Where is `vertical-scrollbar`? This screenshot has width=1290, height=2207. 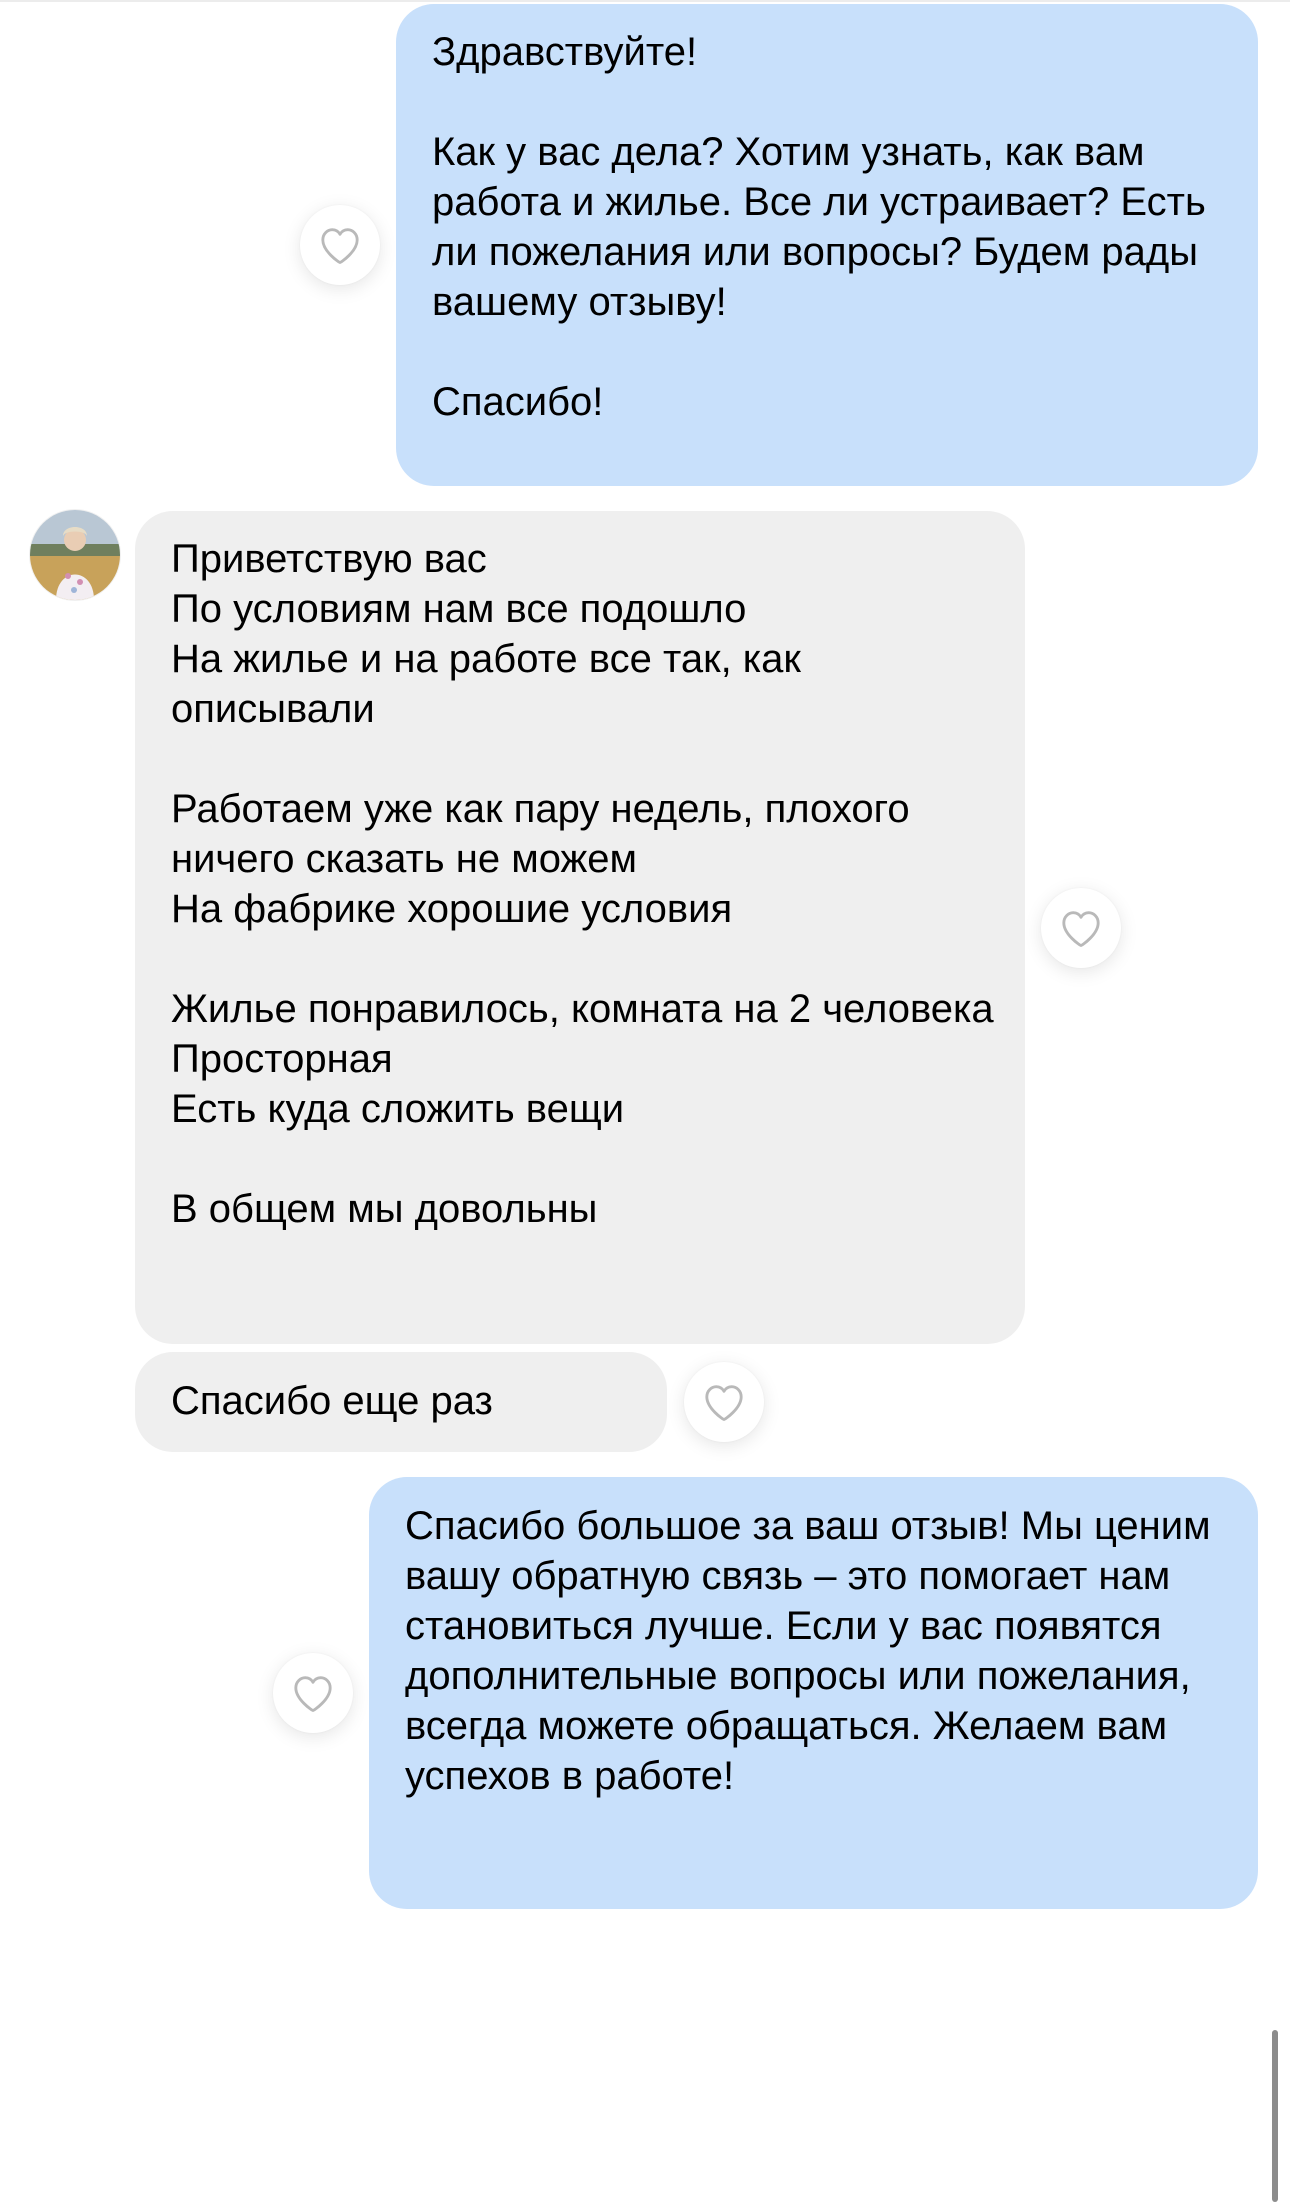
vertical-scrollbar is located at coordinates (1275, 2116).